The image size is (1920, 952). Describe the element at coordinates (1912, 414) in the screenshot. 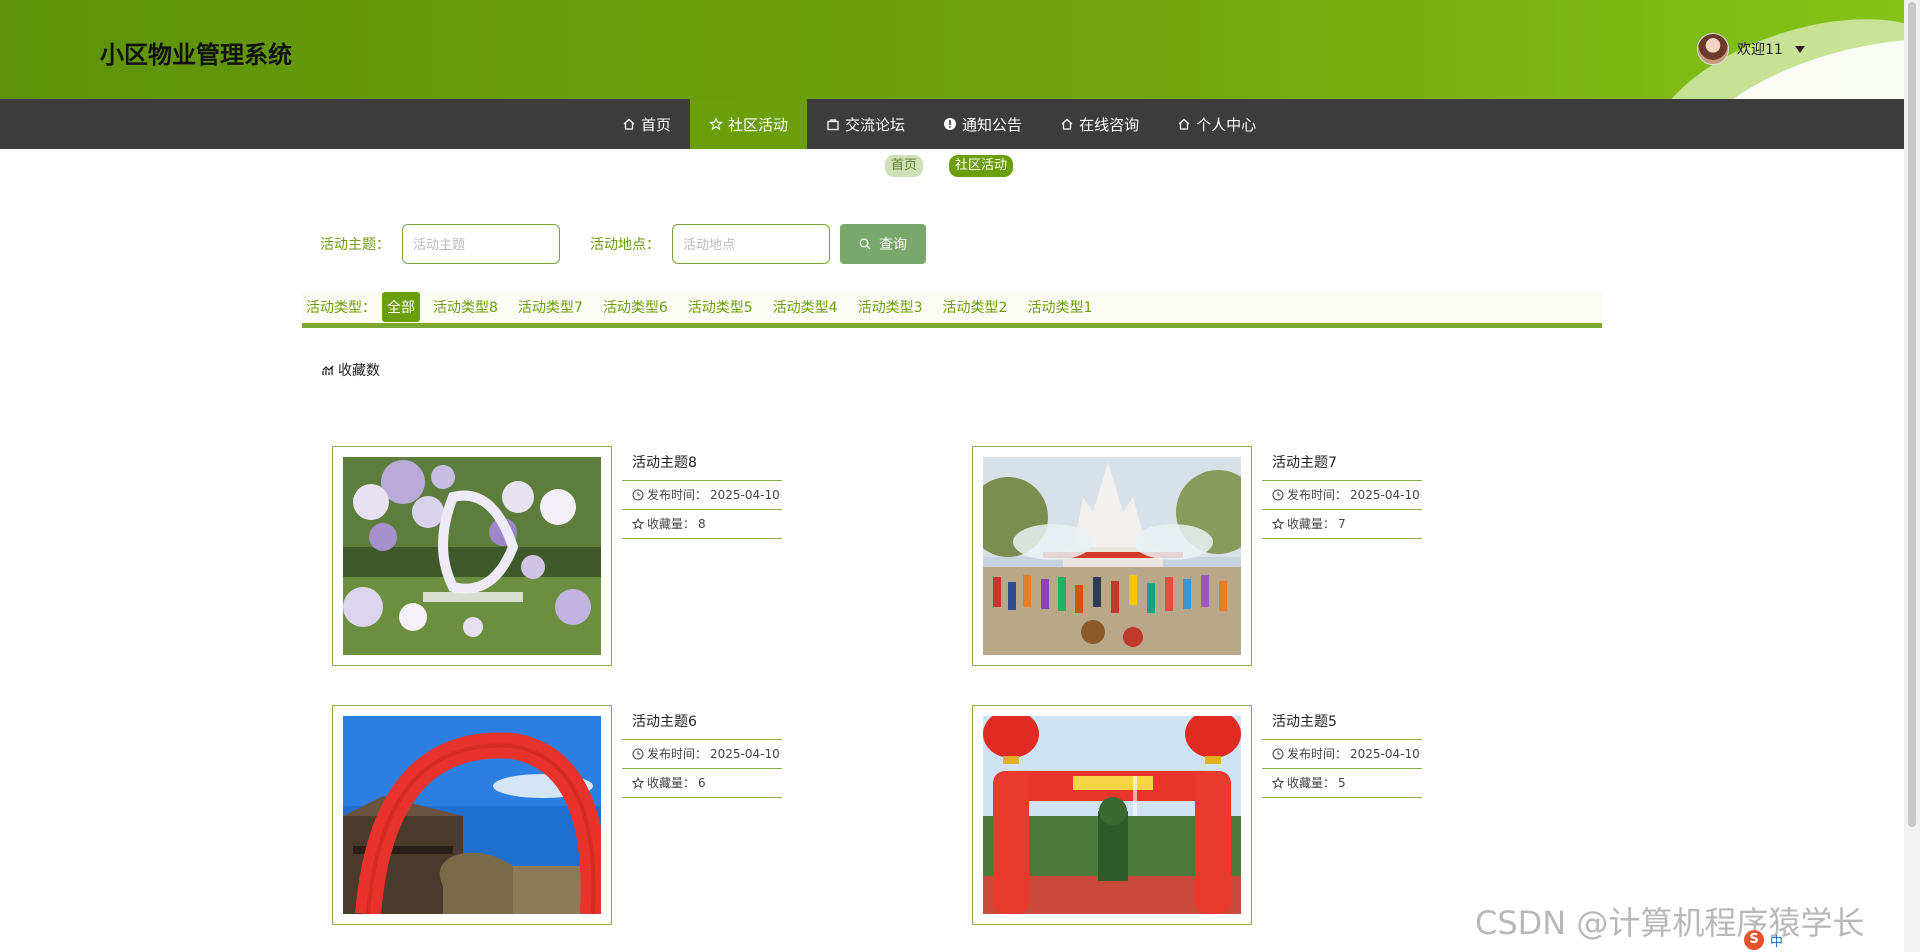

I see `scrollbar-thumb` at that location.